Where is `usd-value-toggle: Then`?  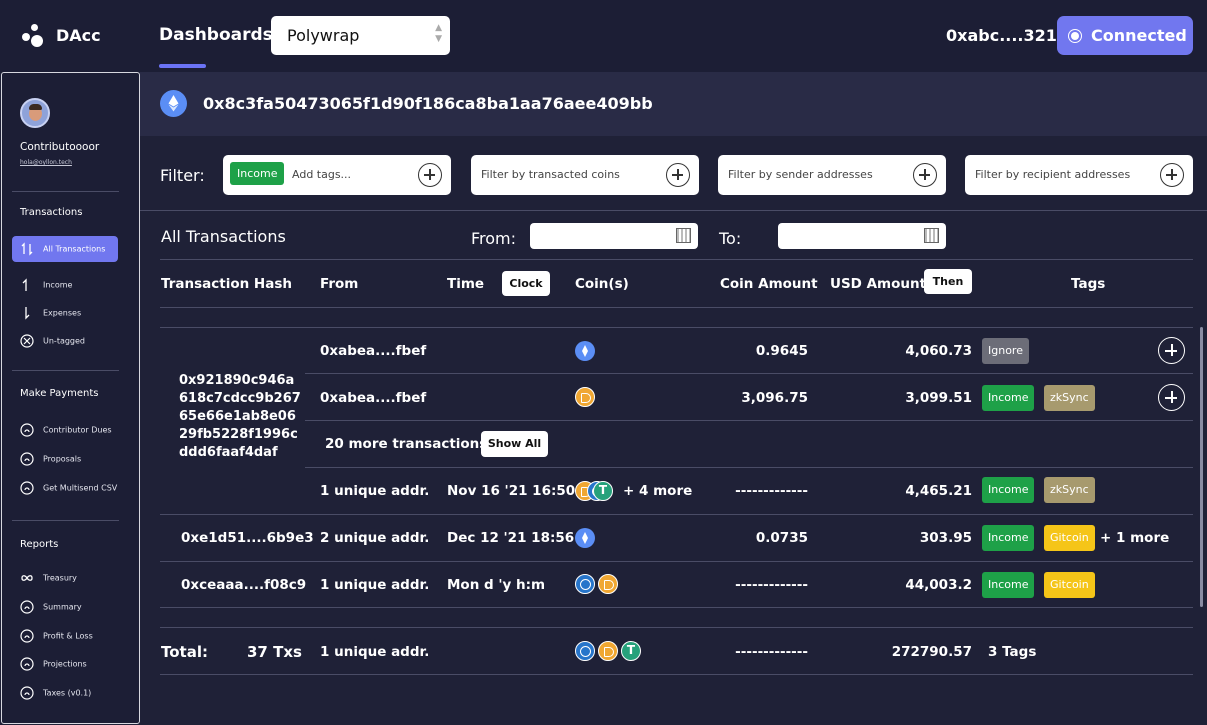
usd-value-toggle: Then is located at coordinates (948, 281).